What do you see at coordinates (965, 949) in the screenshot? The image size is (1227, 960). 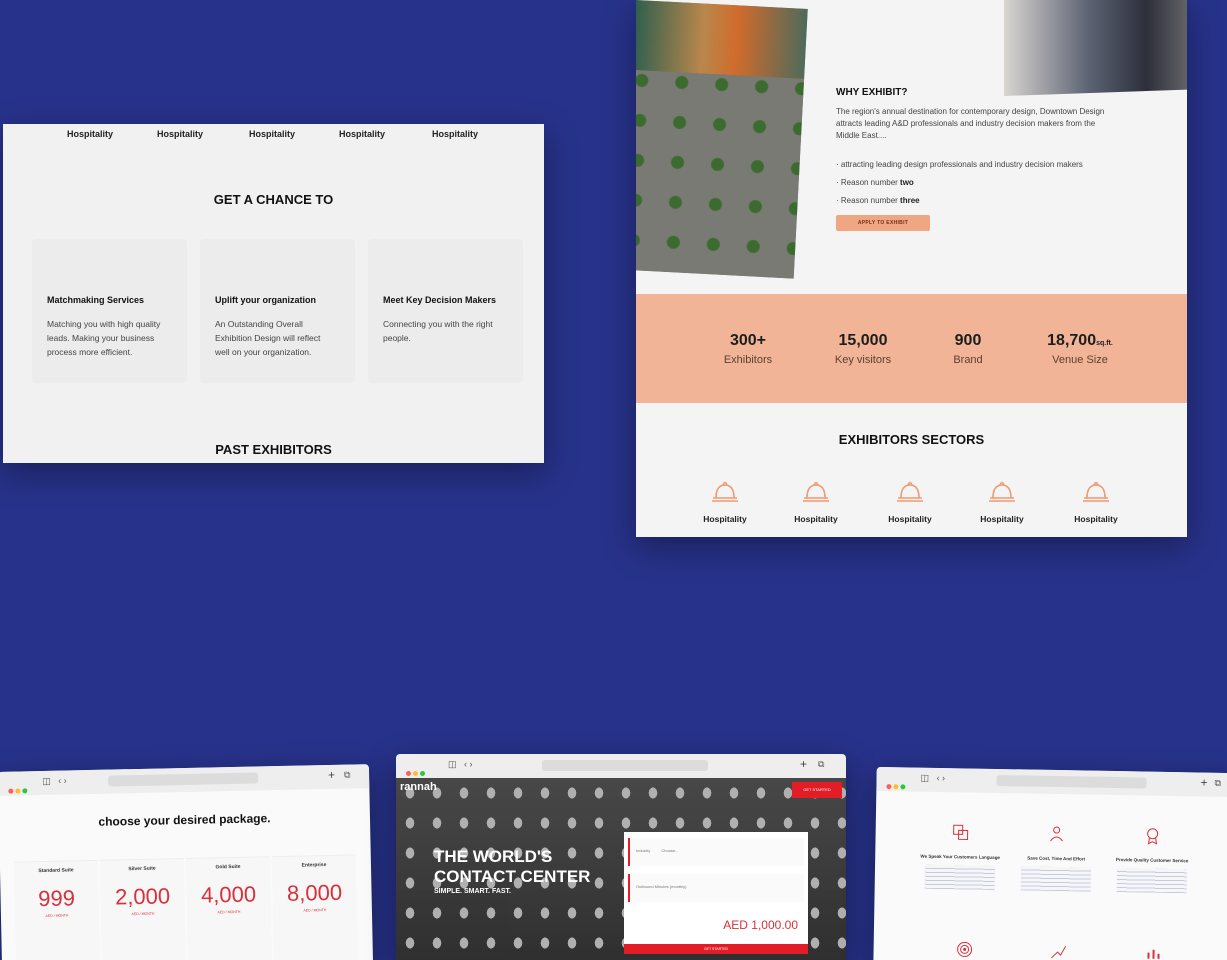 I see `target-icon` at bounding box center [965, 949].